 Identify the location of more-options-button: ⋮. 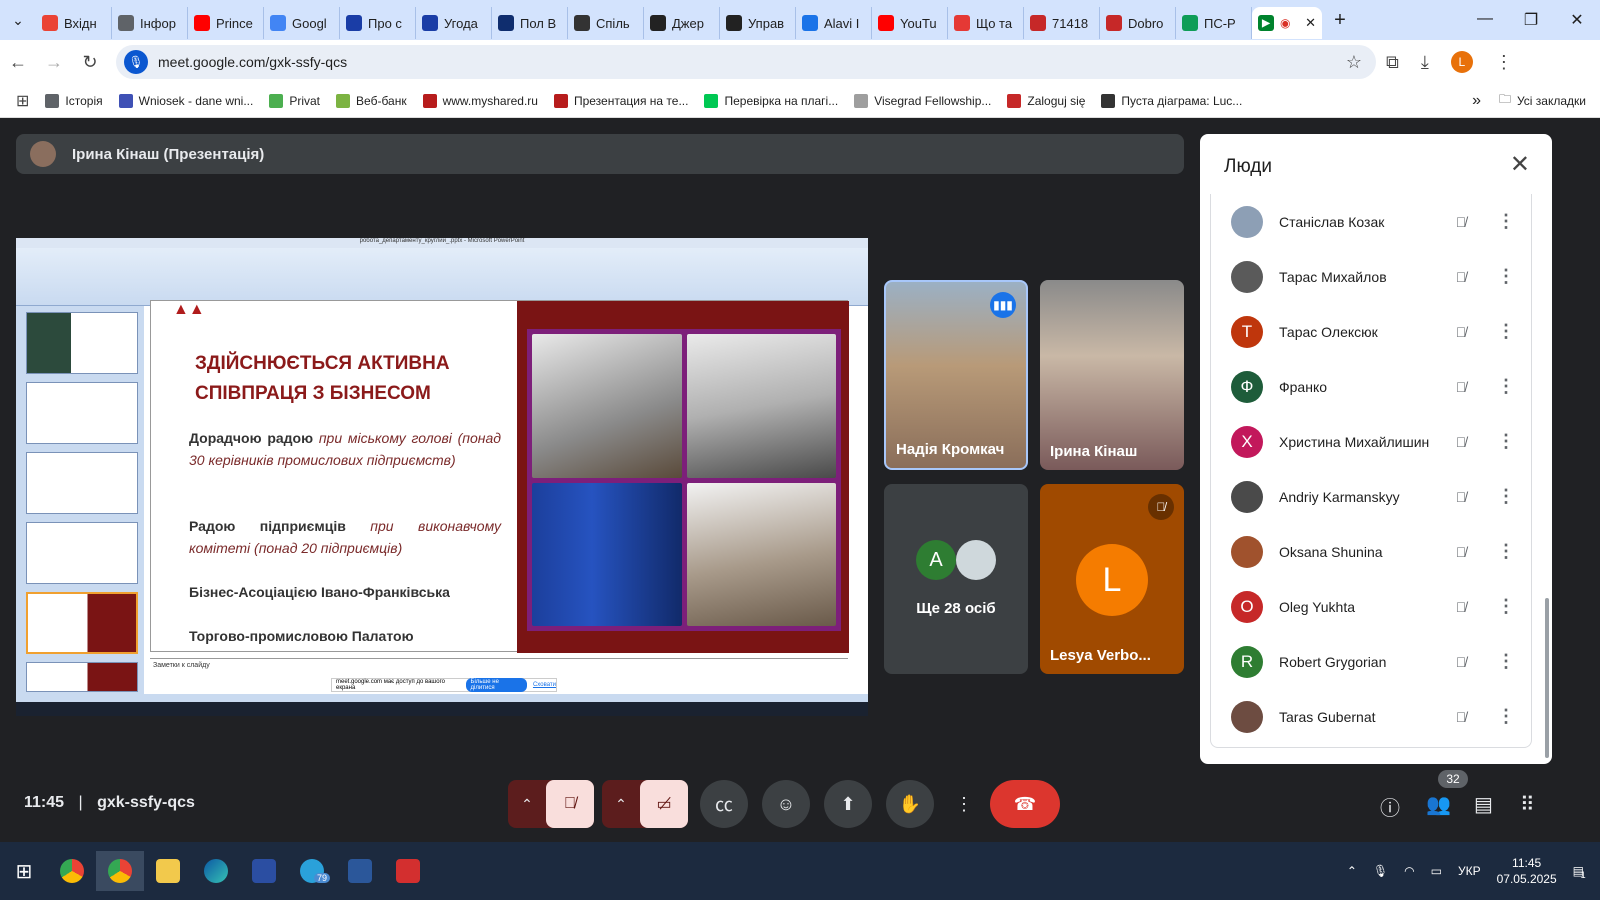
(964, 804).